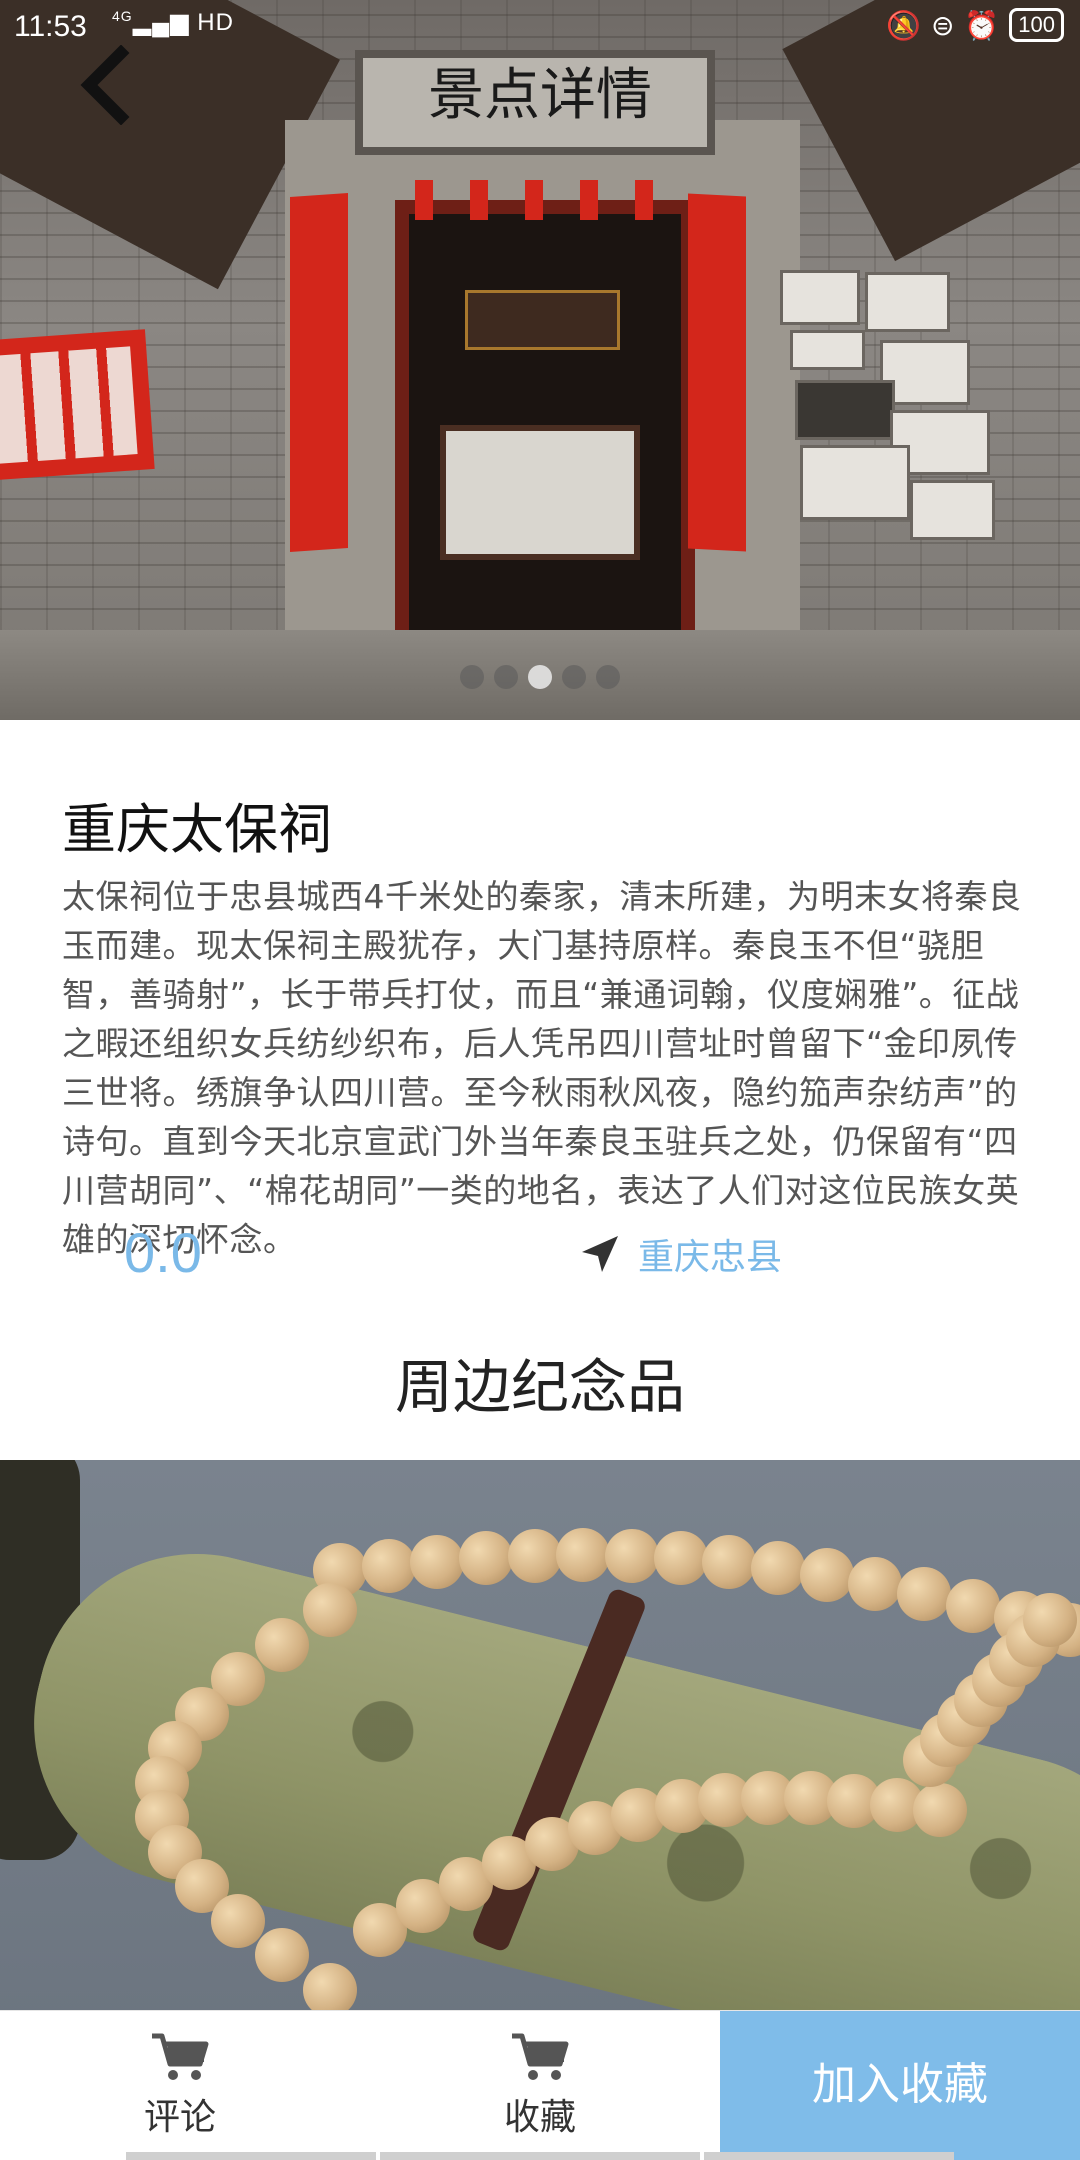 The image size is (1080, 2160). Describe the element at coordinates (600, 1254) in the screenshot. I see `navigation-arrow-icon` at that location.